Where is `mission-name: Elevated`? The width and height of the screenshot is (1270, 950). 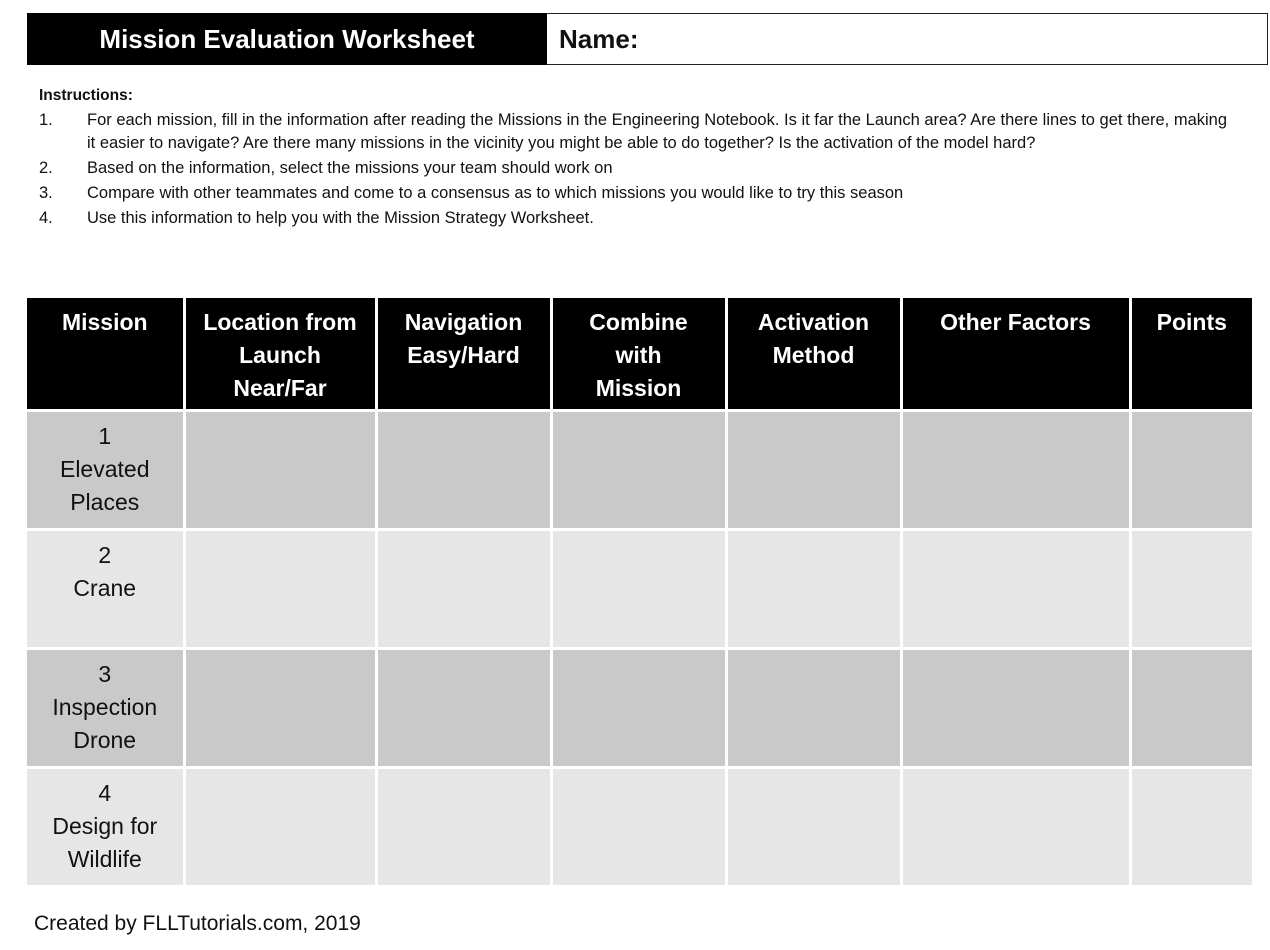
mission-name: Elevated is located at coordinates (104, 469).